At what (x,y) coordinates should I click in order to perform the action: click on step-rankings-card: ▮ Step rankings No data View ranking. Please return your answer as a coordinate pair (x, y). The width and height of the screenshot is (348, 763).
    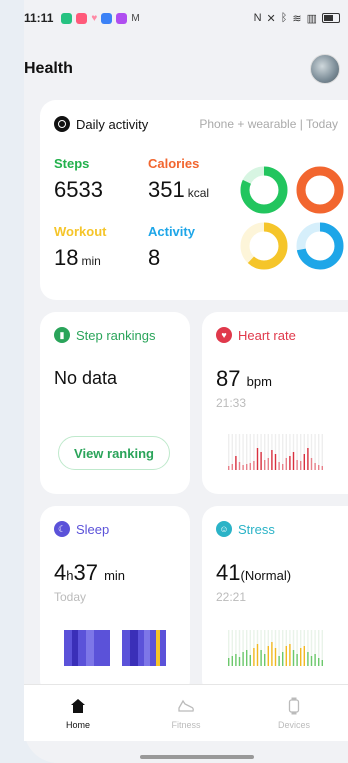
    Looking at the image, I should click on (115, 403).